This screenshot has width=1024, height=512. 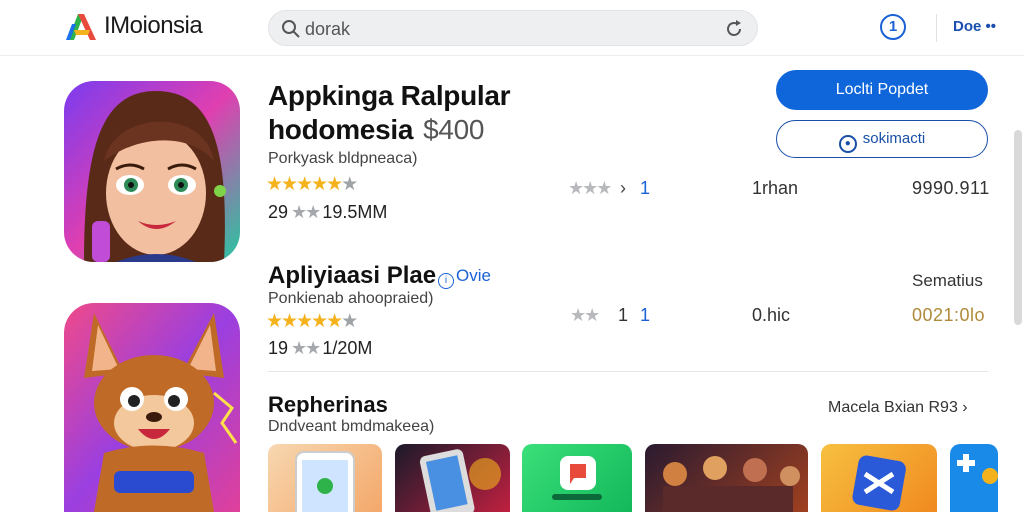 I want to click on thumbnail-phones-app, so click(x=452, y=478).